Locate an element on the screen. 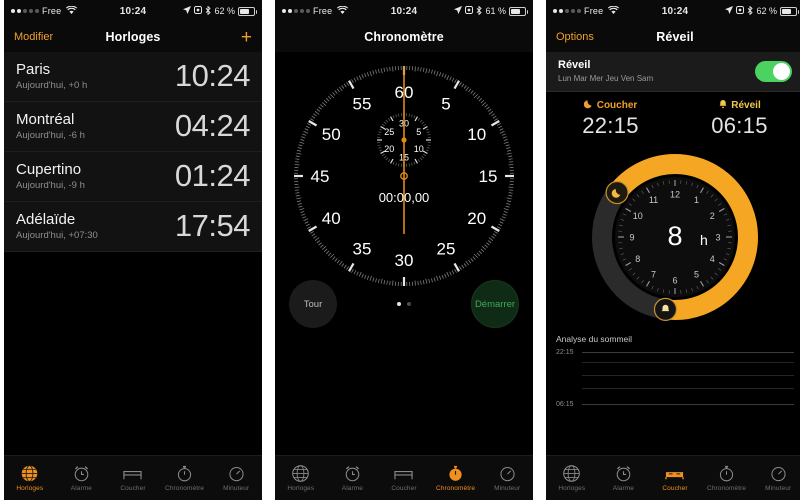 Image resolution: width=800 pixels, height=500 pixels. signal-strength-icon is located at coordinates (296, 11).